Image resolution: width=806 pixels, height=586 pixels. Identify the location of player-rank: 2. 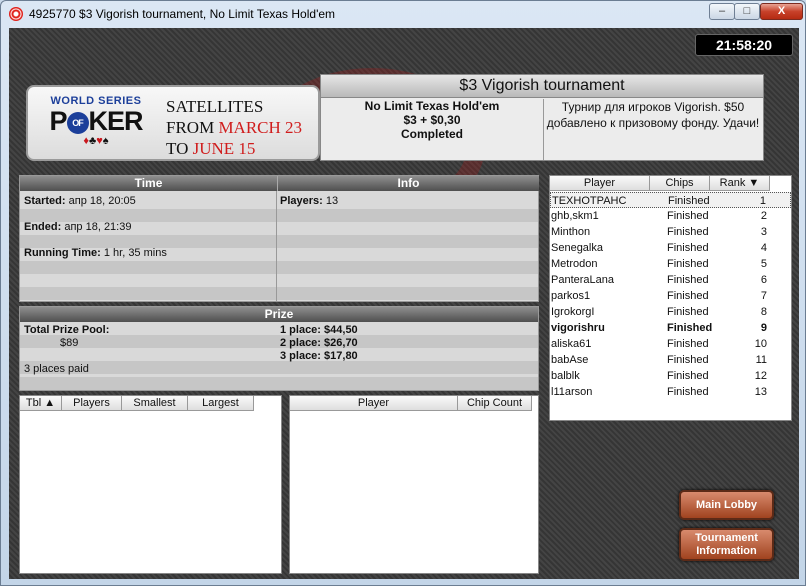
(763, 216).